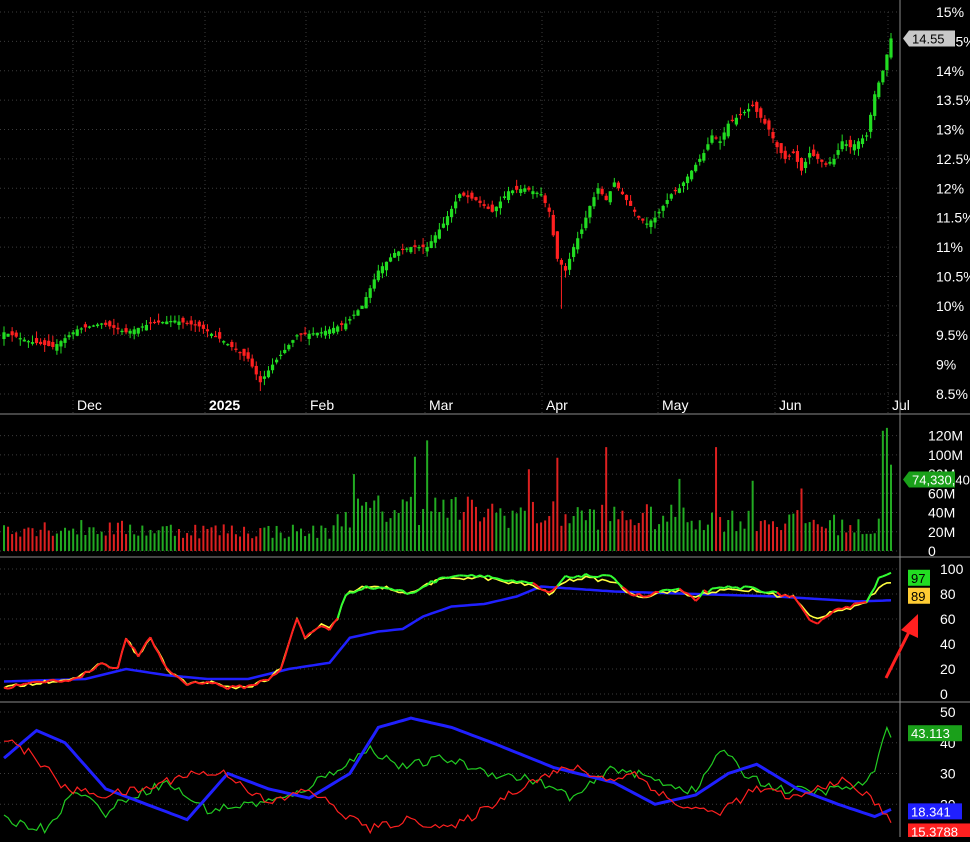 The width and height of the screenshot is (970, 842). What do you see at coordinates (557, 405) in the screenshot?
I see `x-tick-label: Apr` at bounding box center [557, 405].